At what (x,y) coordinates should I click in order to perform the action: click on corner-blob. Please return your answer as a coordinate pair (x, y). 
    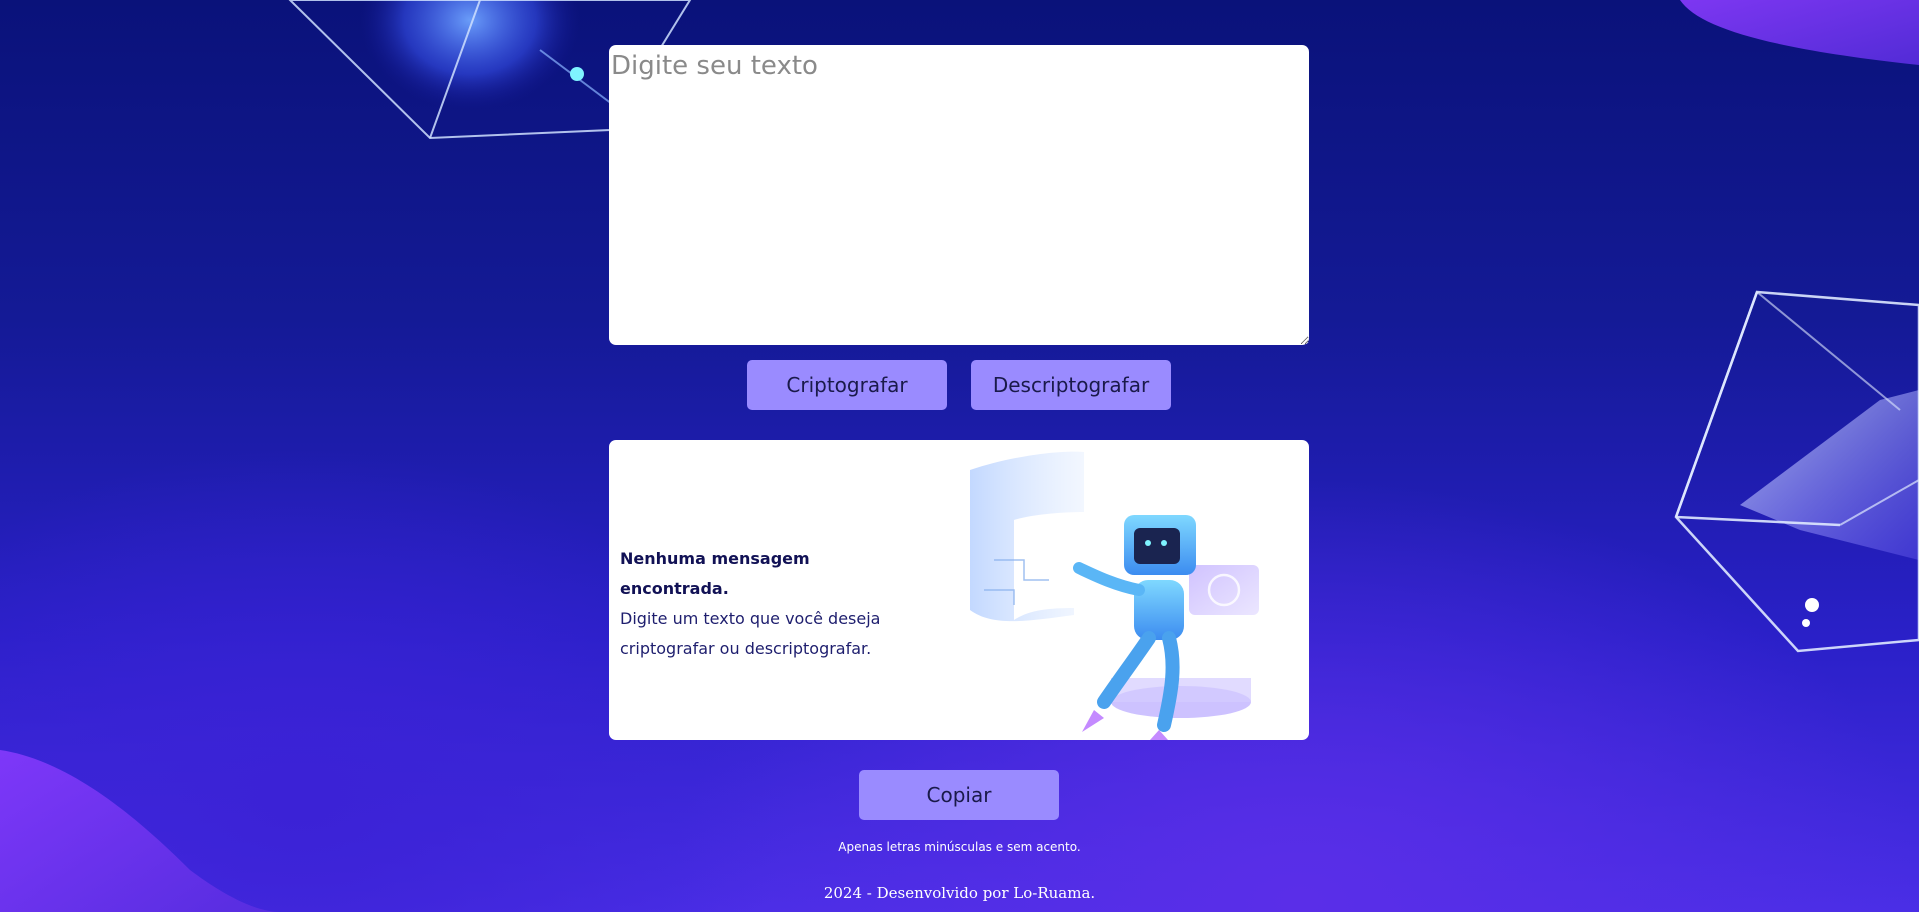
    Looking at the image, I should click on (1799, 32).